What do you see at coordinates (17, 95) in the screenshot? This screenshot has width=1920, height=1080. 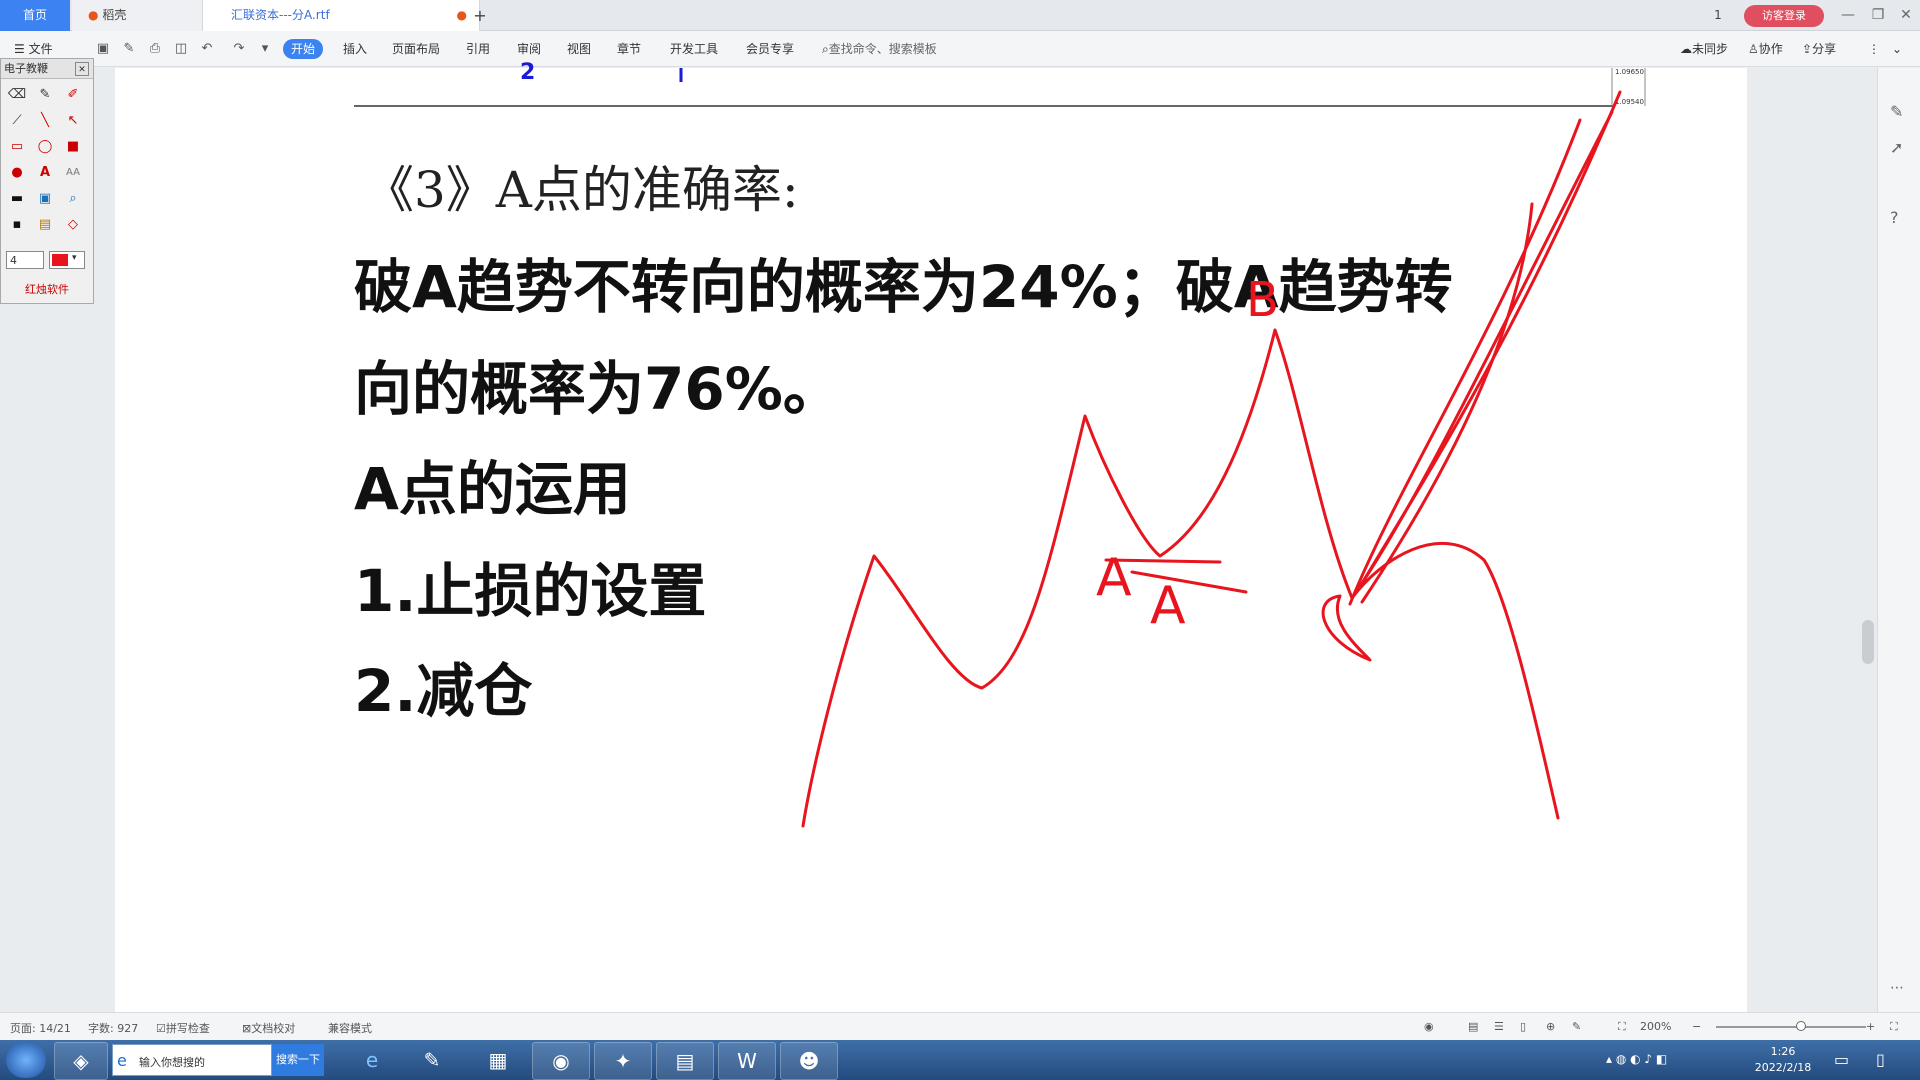 I see `eraser-icon: ⌫` at bounding box center [17, 95].